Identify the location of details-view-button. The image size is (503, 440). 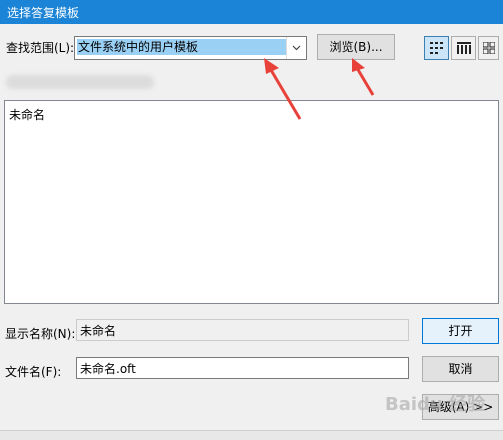
(463, 48).